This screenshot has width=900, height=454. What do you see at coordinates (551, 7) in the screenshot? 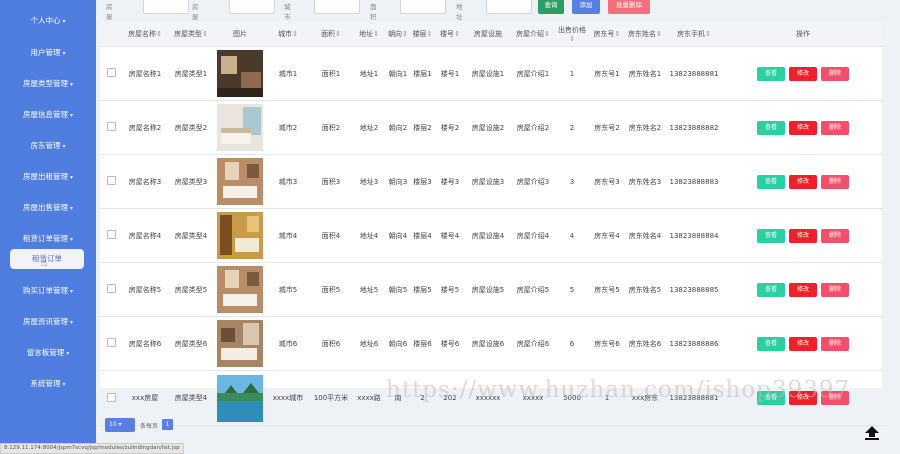
I see `query-button: 查询` at bounding box center [551, 7].